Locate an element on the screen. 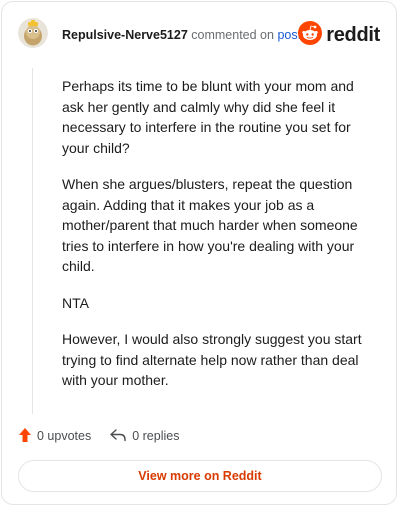 This screenshot has width=400, height=508. upvote-stat: 0 upvotes is located at coordinates (54, 436).